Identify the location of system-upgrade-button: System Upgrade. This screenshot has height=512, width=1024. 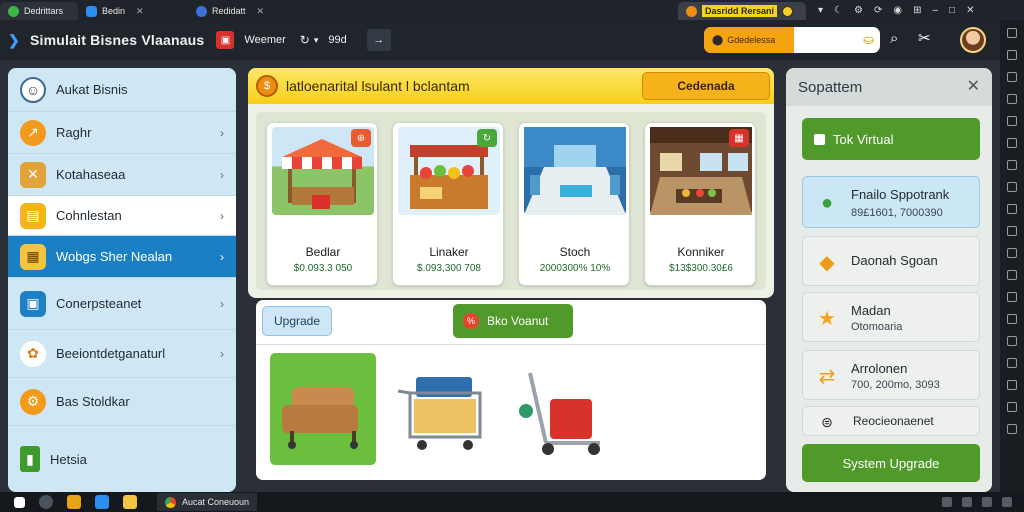
(891, 463).